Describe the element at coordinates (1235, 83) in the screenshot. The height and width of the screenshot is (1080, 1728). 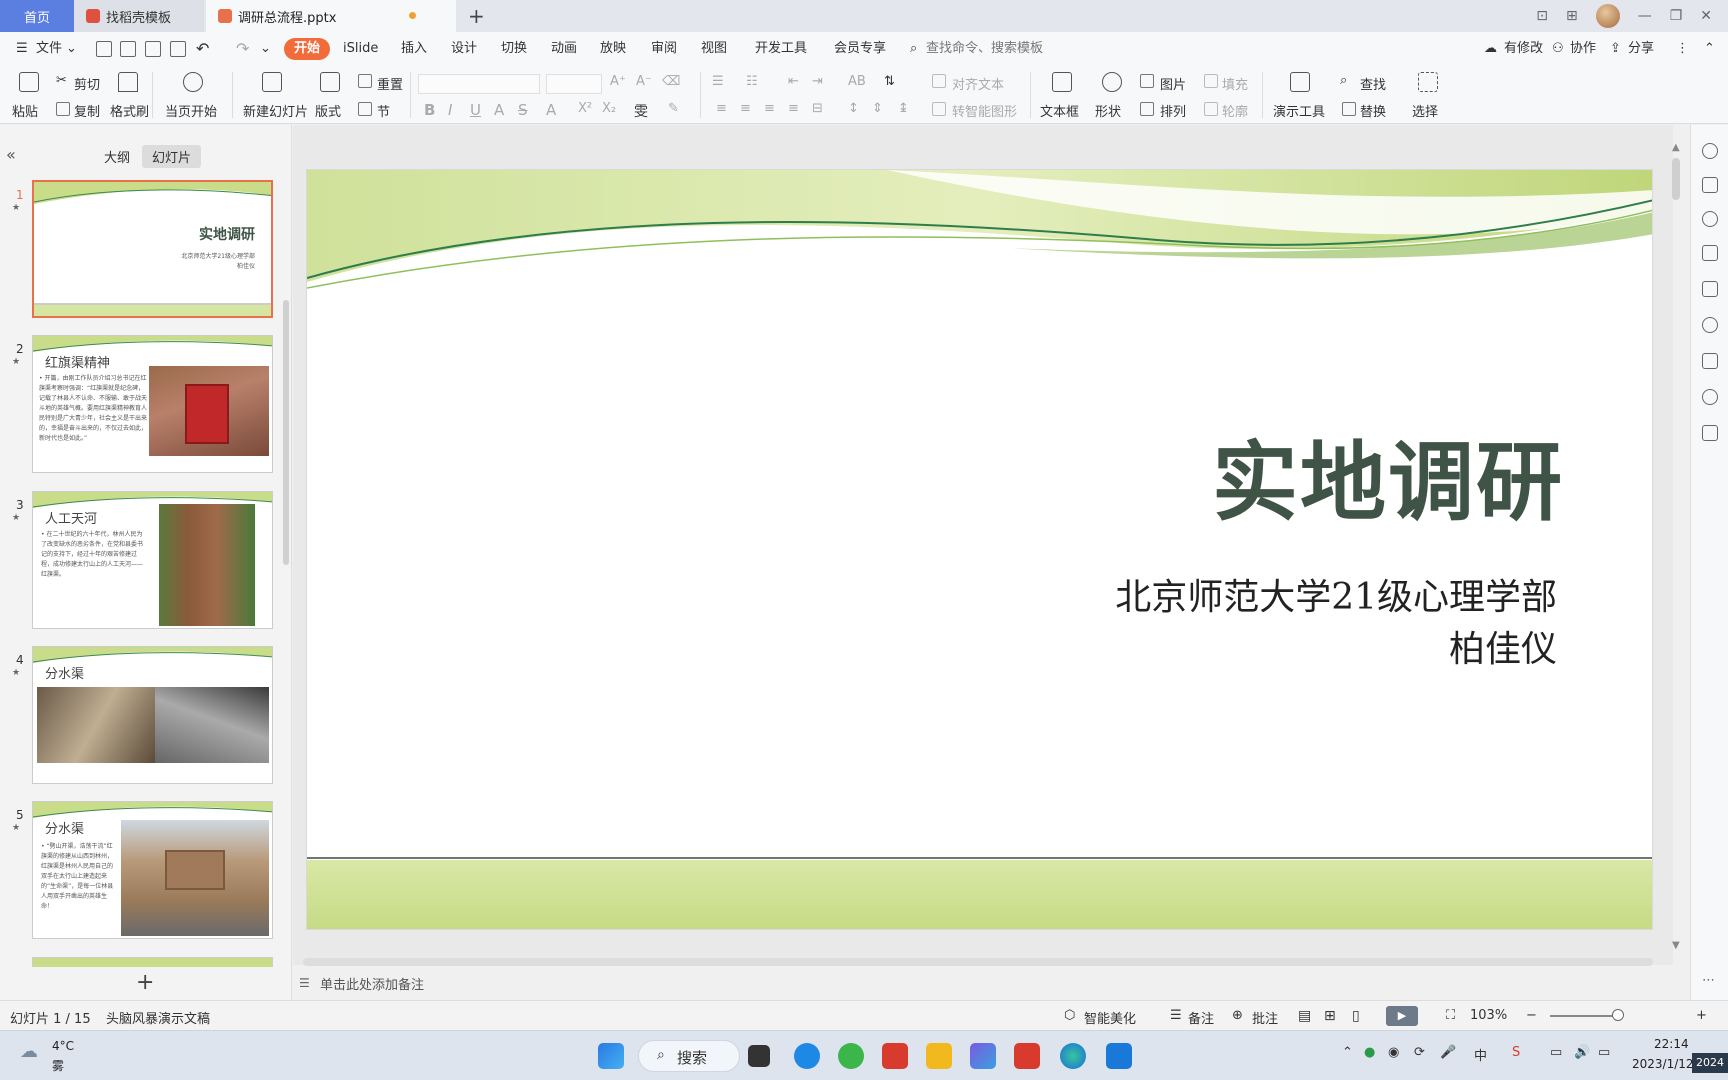
I see `fill-button: 填充` at that location.